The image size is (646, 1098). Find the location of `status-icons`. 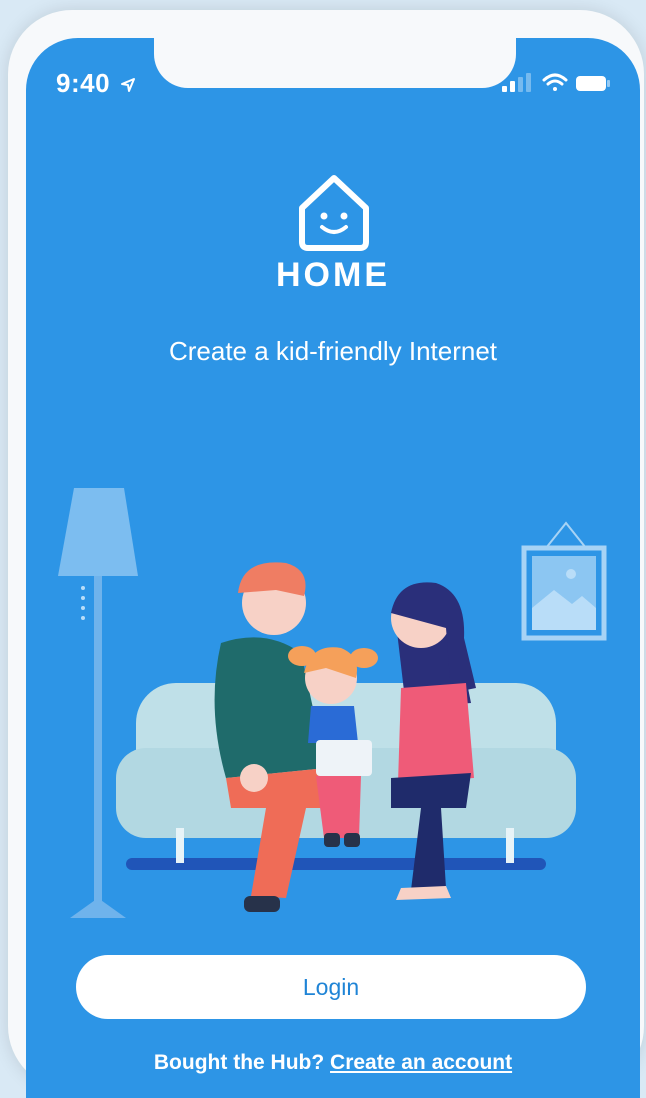

status-icons is located at coordinates (556, 82).